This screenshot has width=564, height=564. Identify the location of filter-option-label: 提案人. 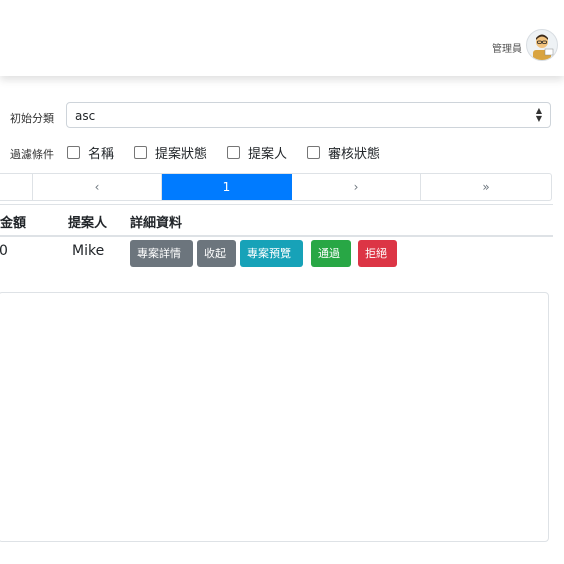
(268, 154).